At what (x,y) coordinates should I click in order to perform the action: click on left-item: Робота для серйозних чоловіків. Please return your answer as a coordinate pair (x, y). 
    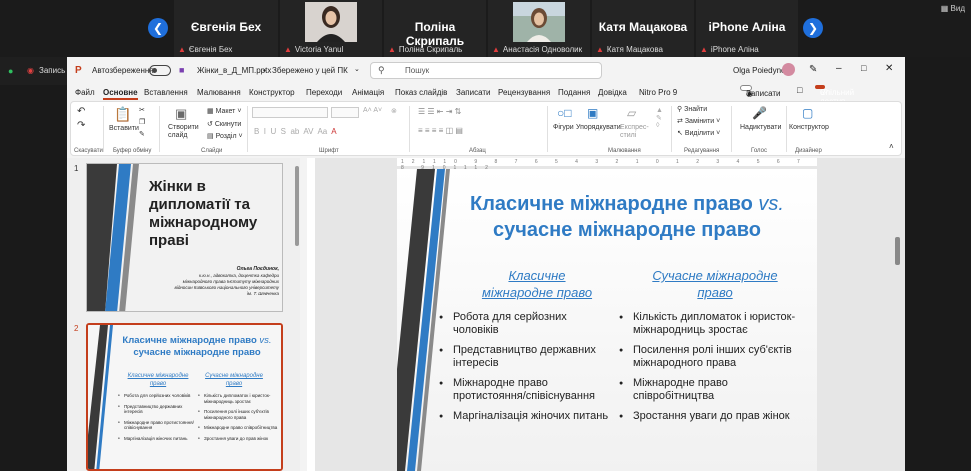
    Looking at the image, I should click on (526, 324).